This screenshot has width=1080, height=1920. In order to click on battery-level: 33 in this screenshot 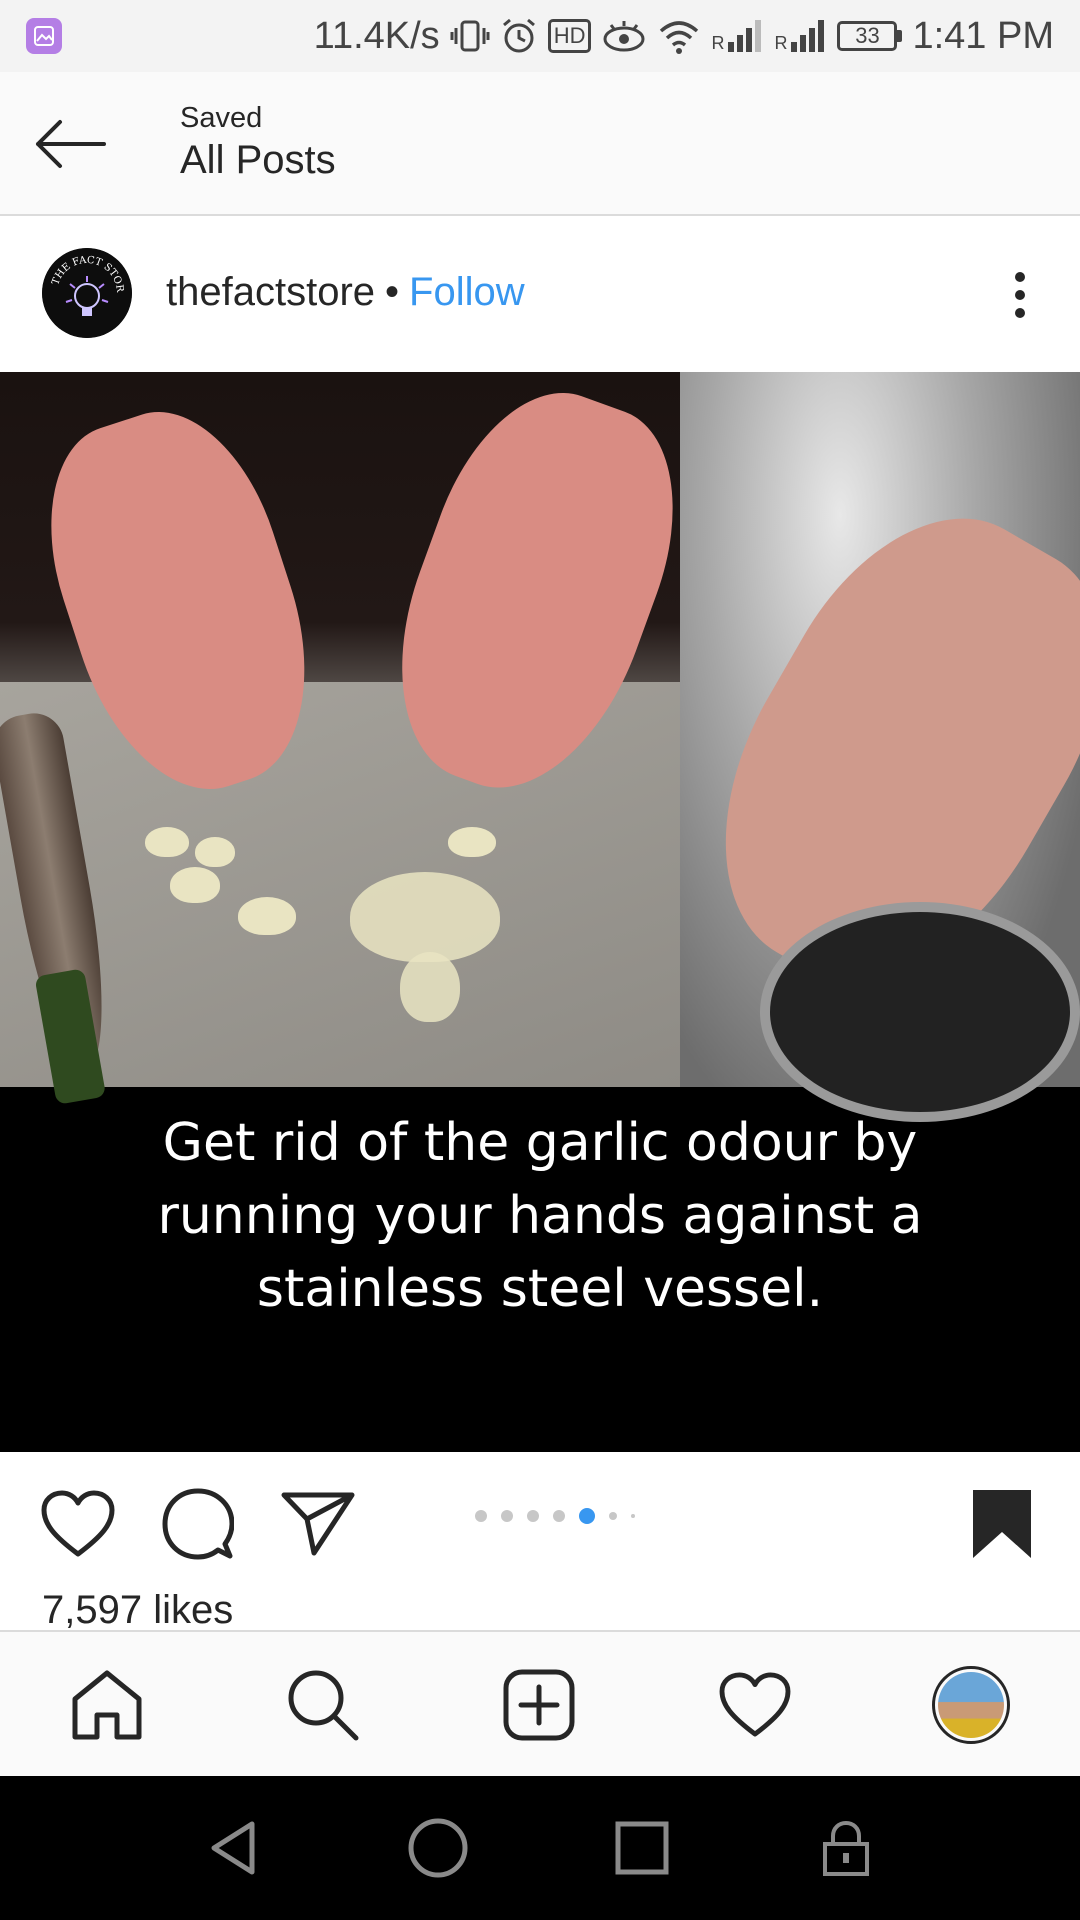, I will do `click(867, 36)`.